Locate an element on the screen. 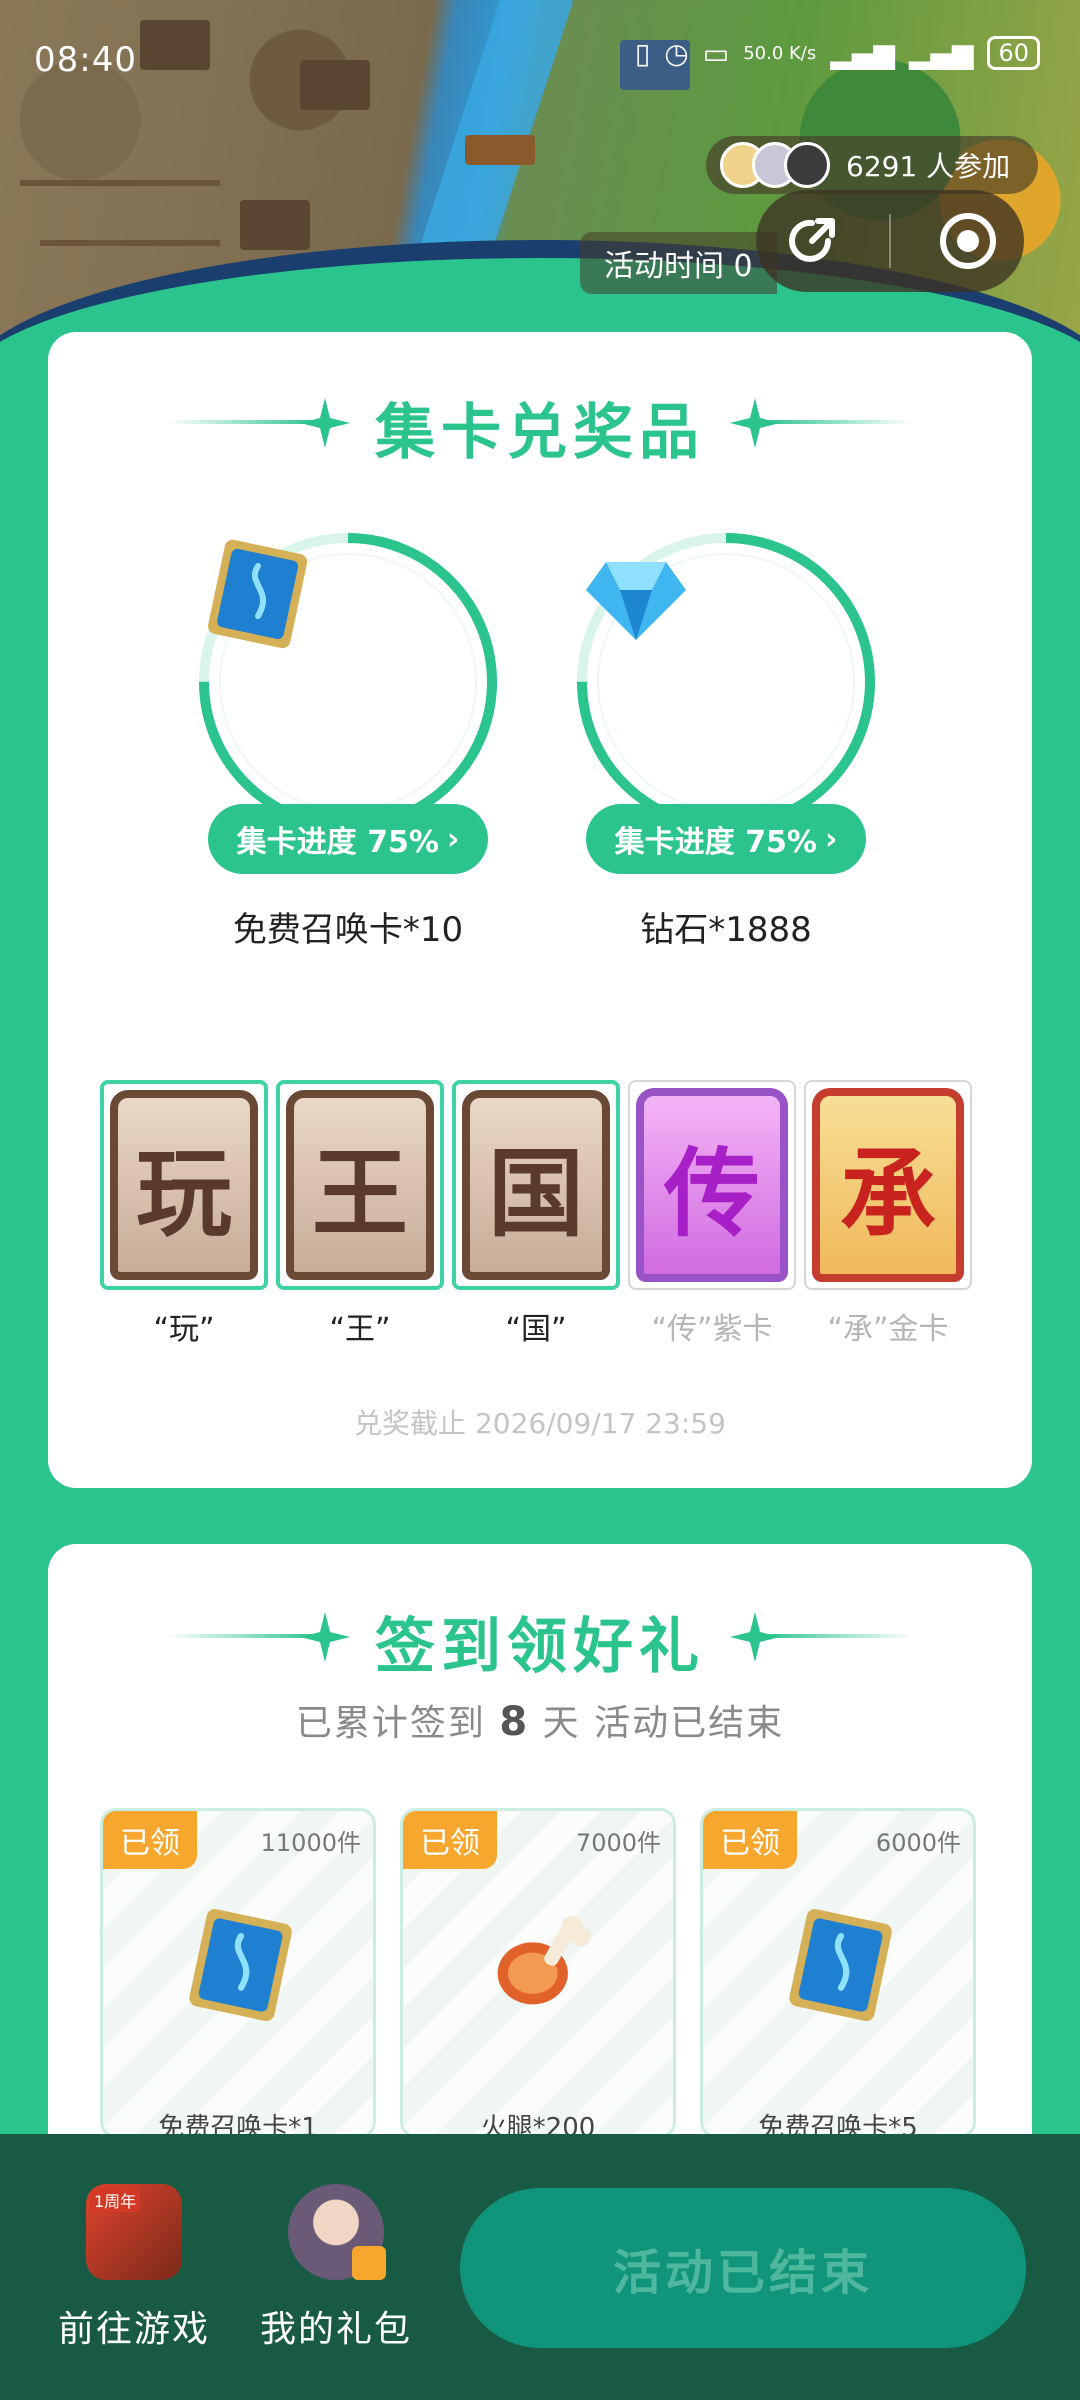 This screenshot has width=1080, height=2400. share-button is located at coordinates (812, 241).